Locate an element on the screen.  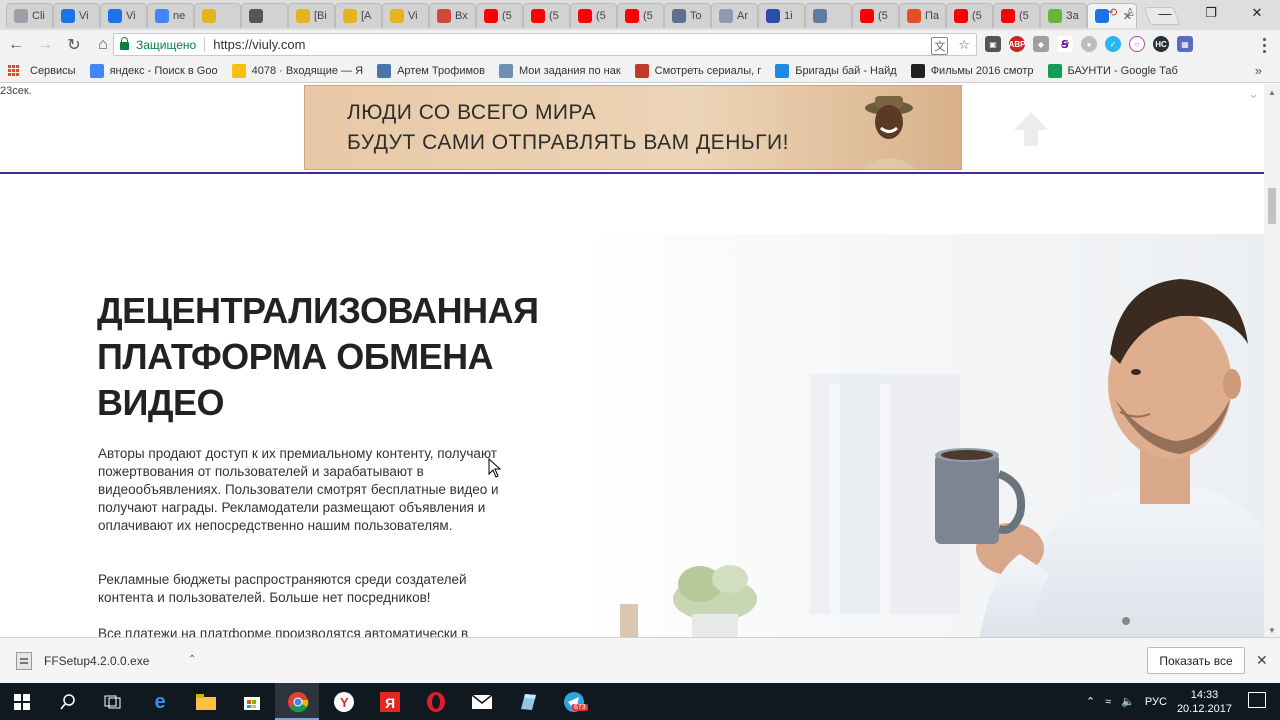
browser-tab: [A is located at coordinates (358, 15).